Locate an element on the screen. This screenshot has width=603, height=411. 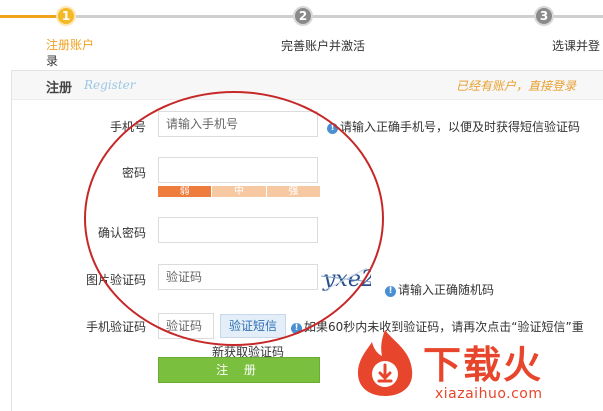
step-3-label: 选课并登 is located at coordinates (576, 46).